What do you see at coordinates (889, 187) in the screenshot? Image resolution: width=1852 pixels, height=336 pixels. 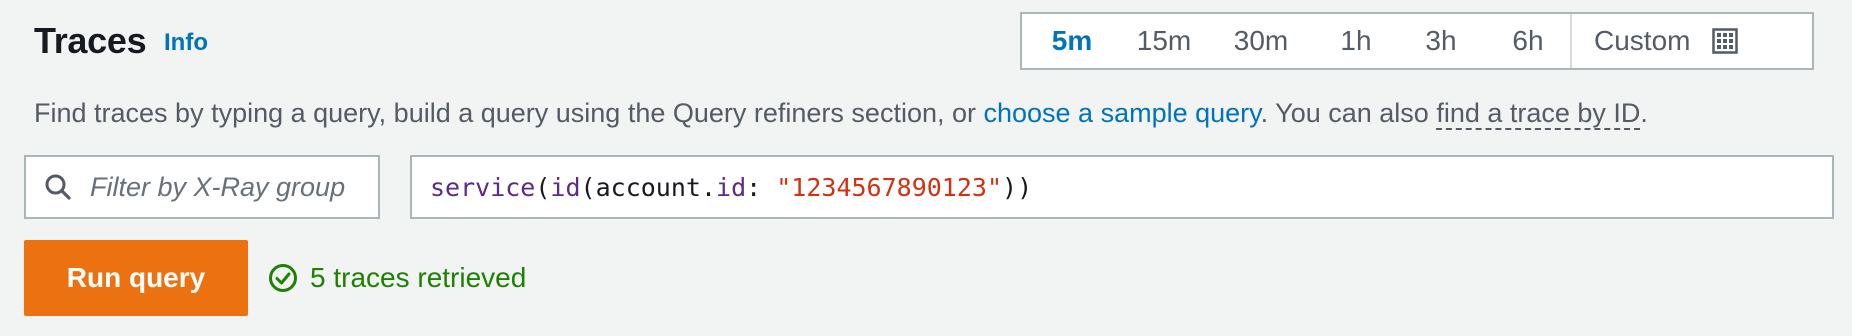 I see `query-token-string: "1234567890123"` at bounding box center [889, 187].